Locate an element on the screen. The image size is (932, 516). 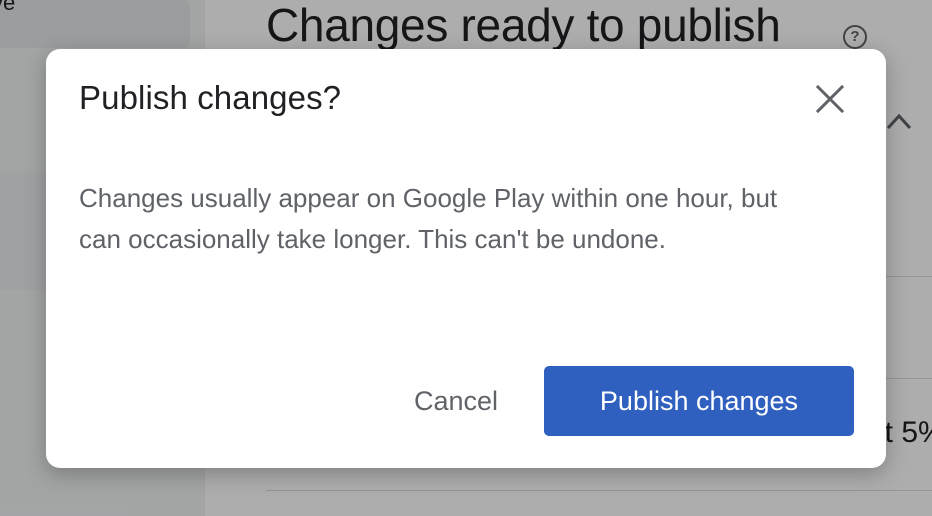
dialog-title: Publish changes? is located at coordinates (210, 97).